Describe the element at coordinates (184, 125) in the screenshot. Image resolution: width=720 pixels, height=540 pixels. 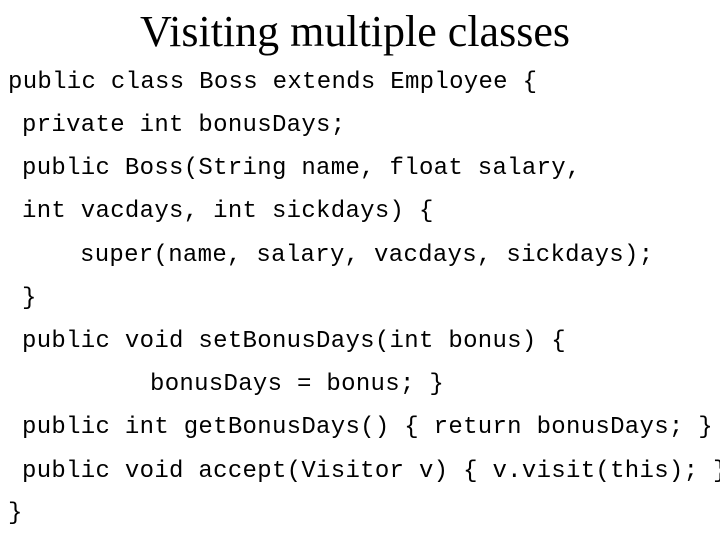
I see `code-line: private int bonusDays;` at that location.